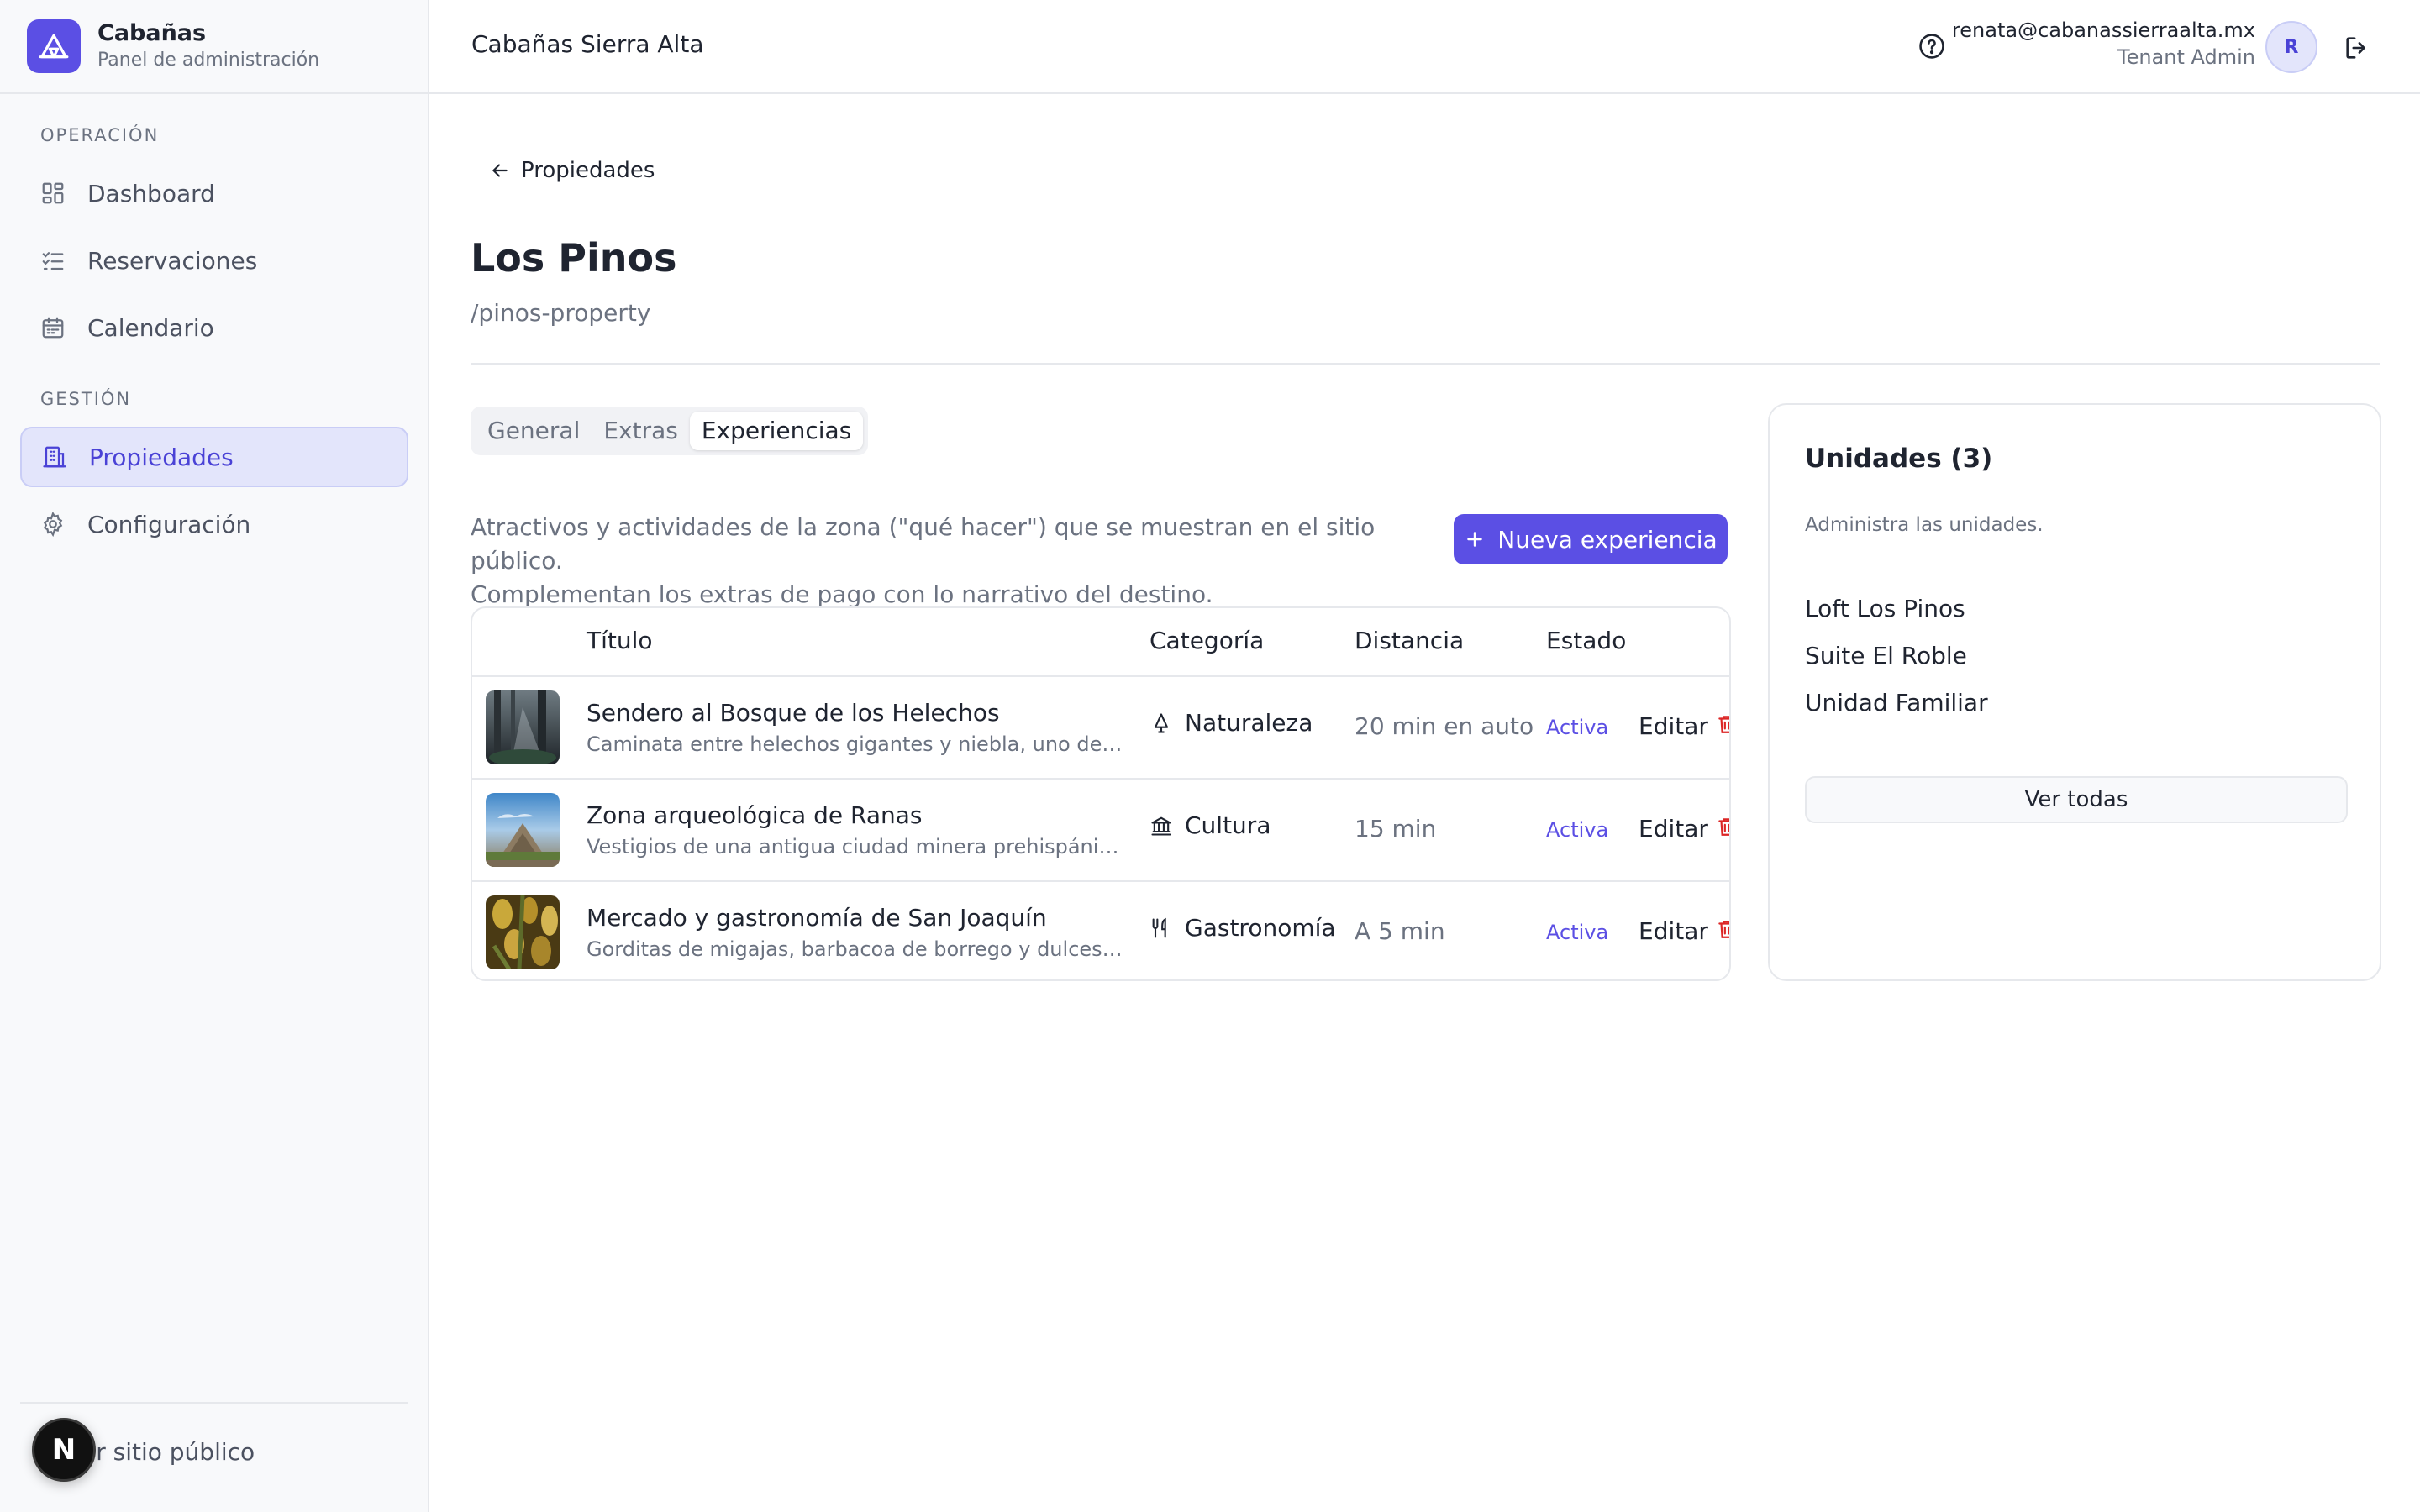 This screenshot has height=1512, width=2420. I want to click on dev-tools-badge: N, so click(64, 1450).